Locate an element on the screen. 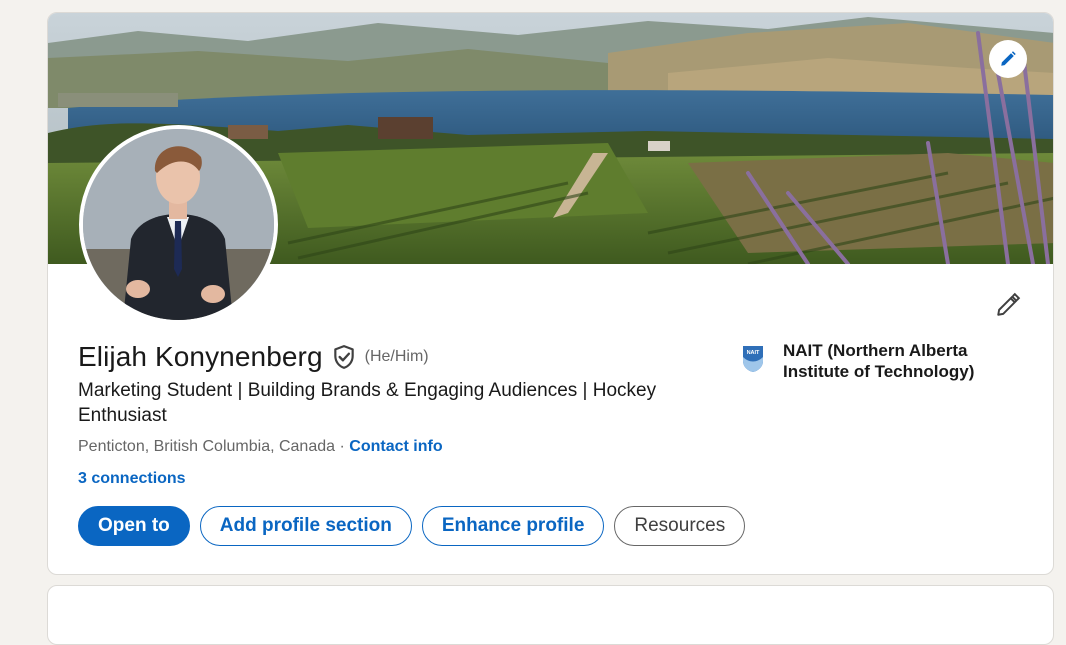 The image size is (1066, 645). open-to-button: Open to is located at coordinates (134, 526).